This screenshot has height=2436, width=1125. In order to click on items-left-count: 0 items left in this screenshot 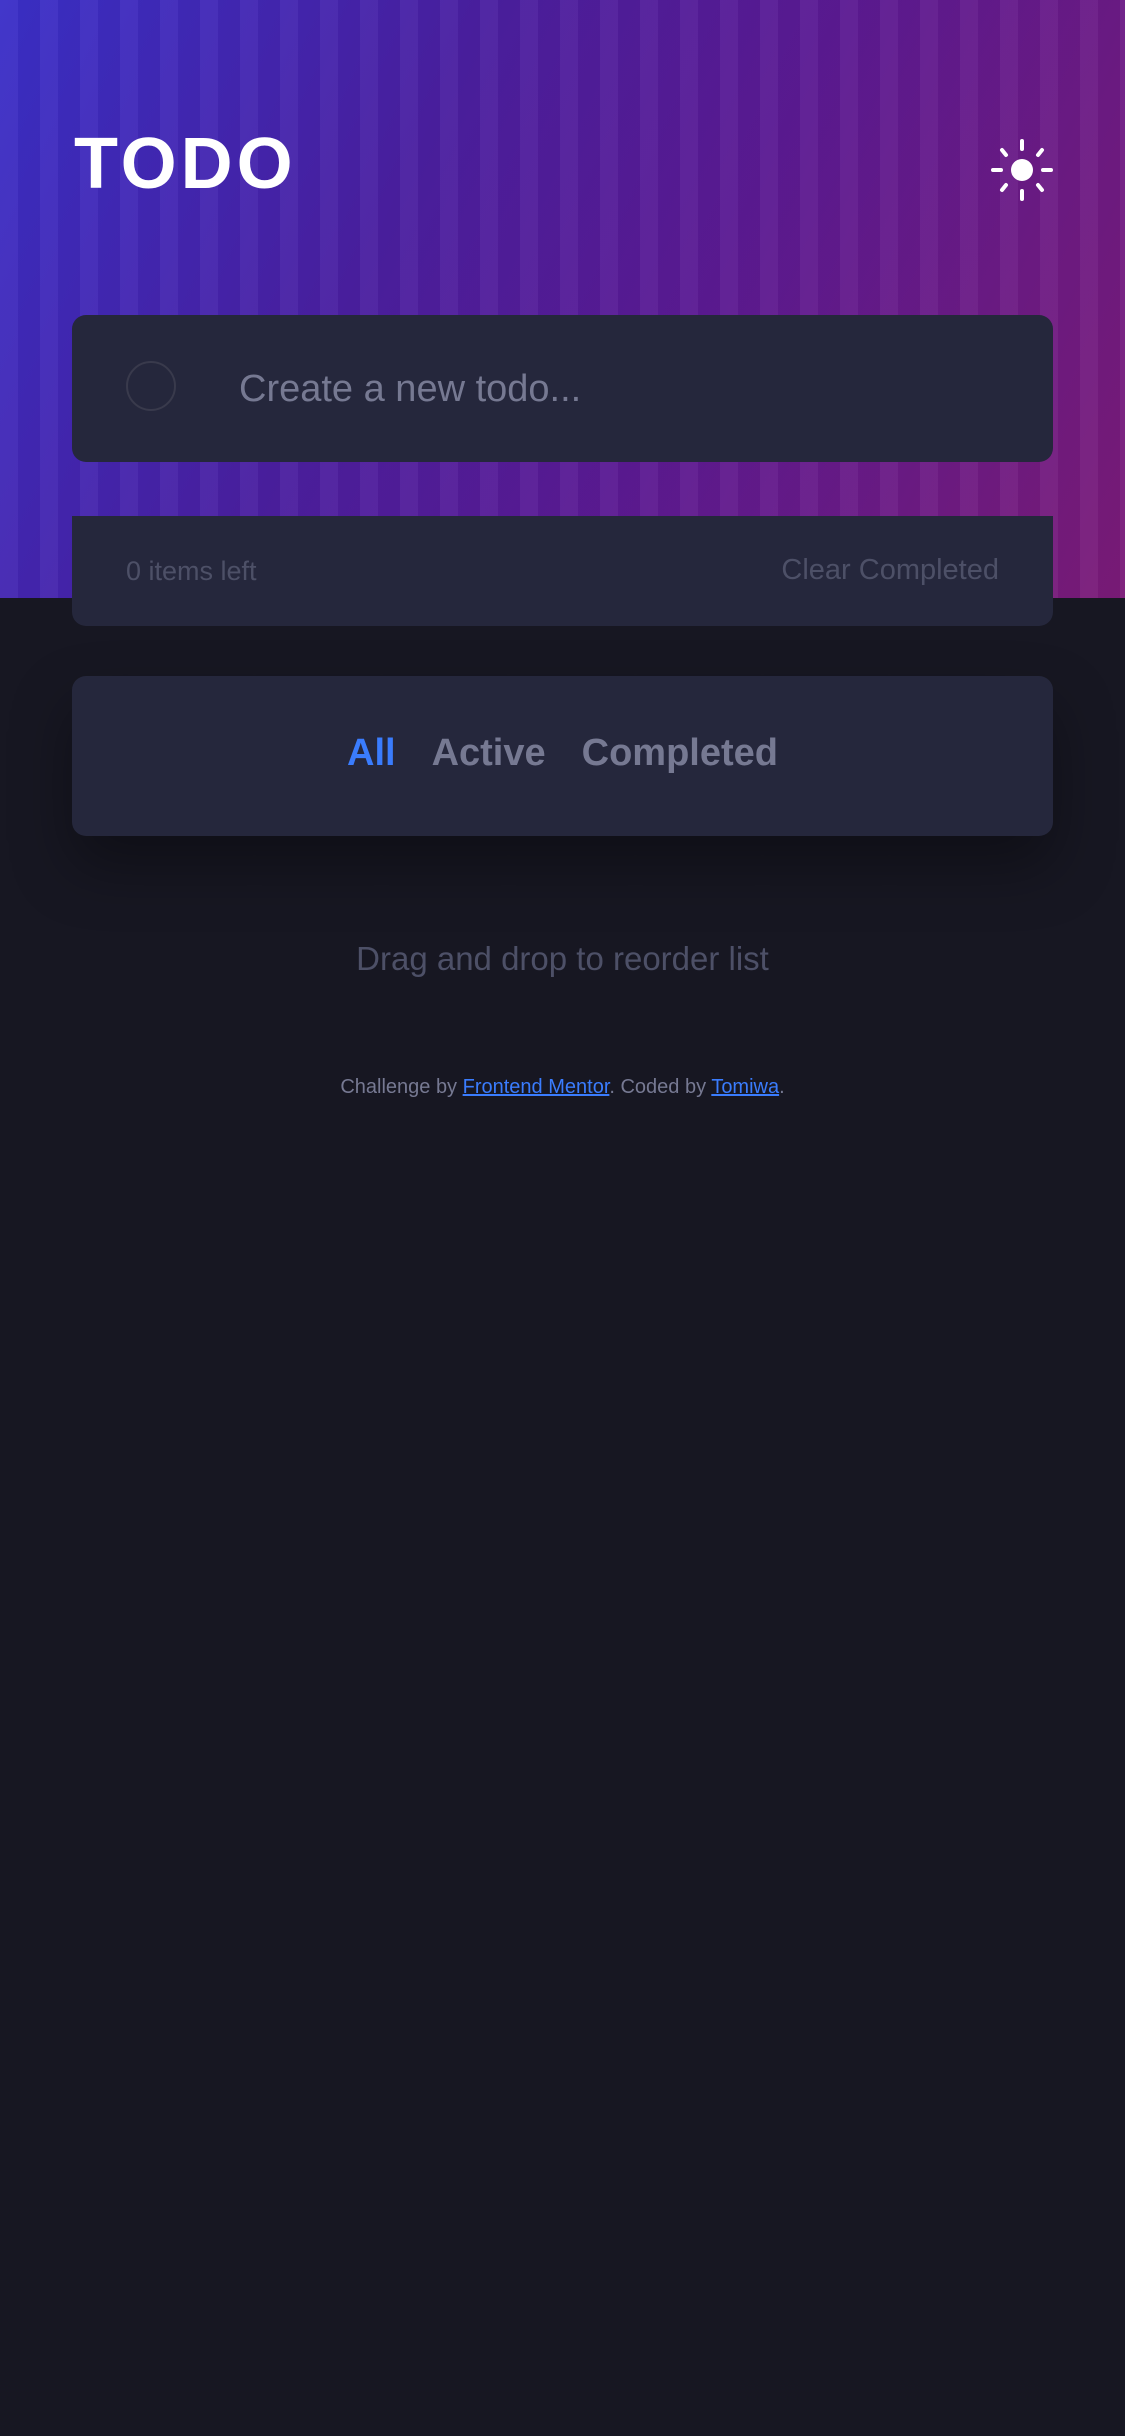, I will do `click(191, 571)`.